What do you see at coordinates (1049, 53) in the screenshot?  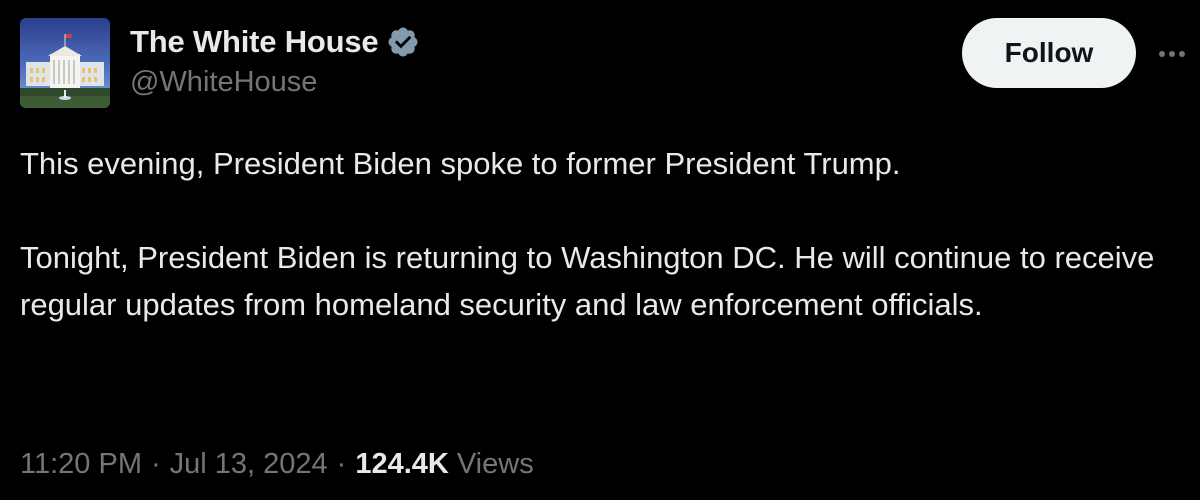 I see `follow-button: Follow` at bounding box center [1049, 53].